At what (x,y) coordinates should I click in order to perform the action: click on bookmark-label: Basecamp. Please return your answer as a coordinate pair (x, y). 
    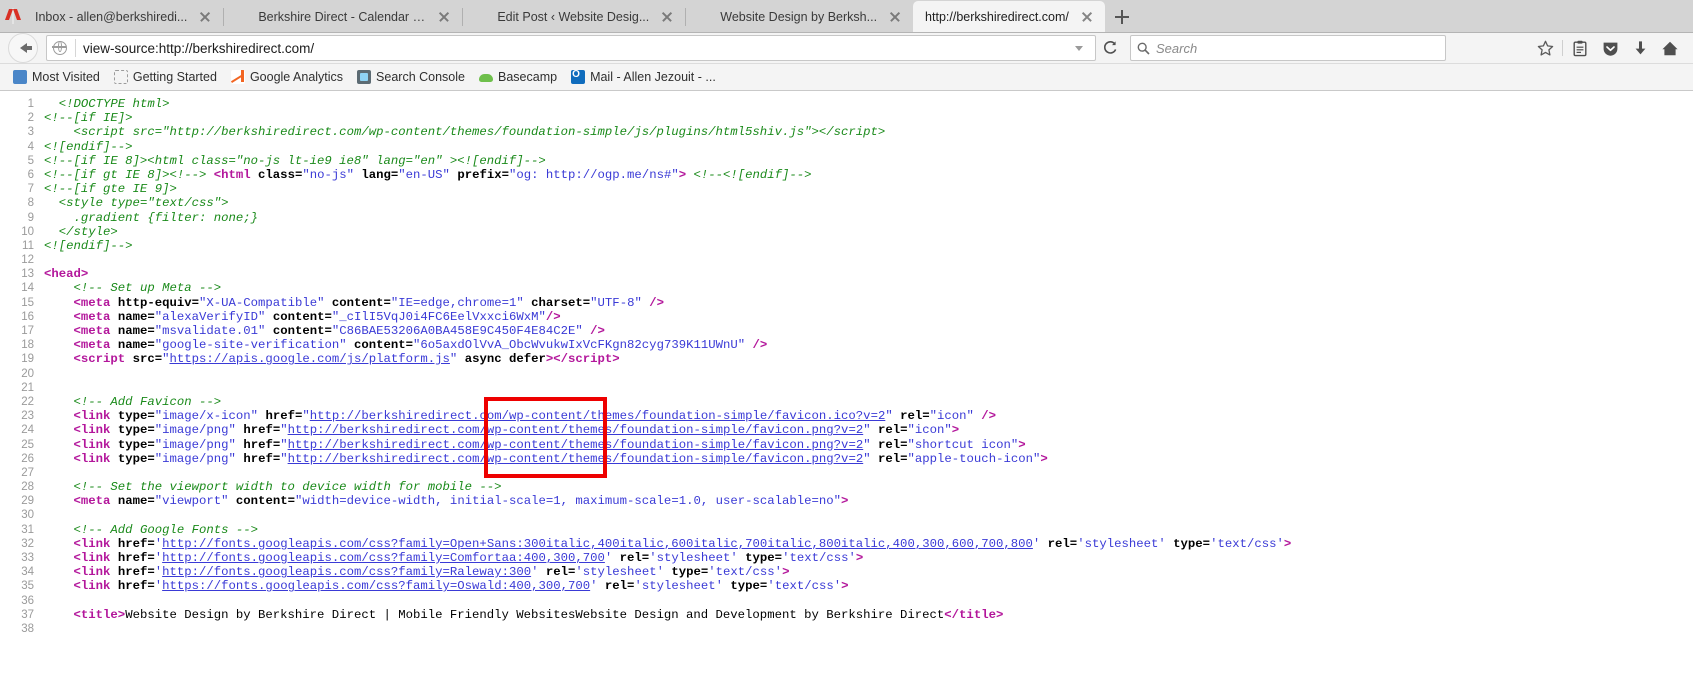
    Looking at the image, I should click on (528, 77).